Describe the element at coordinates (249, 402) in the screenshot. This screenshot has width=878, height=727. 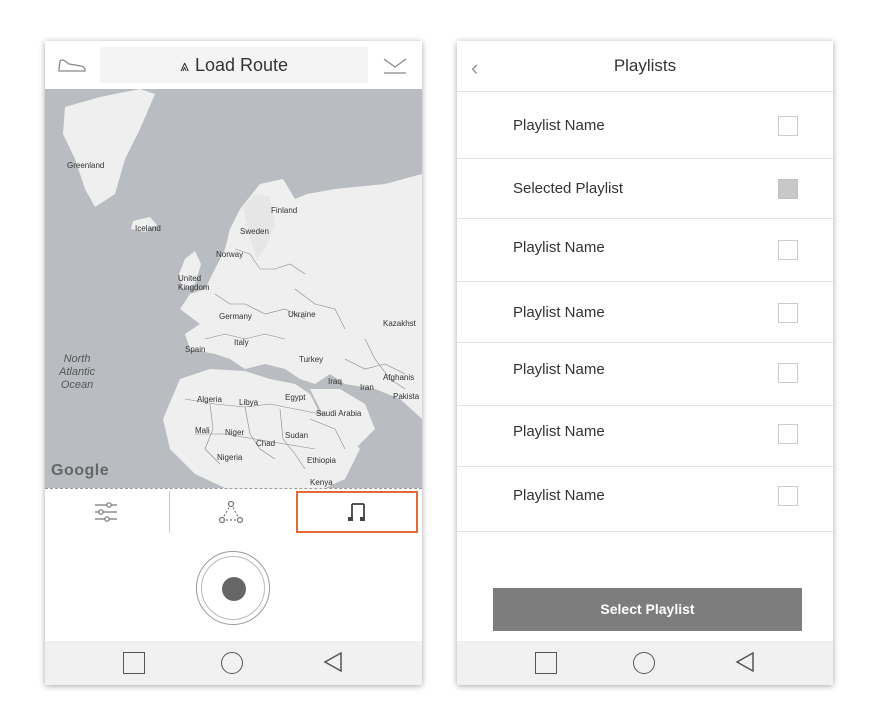
I see `map-label-libya: Libya` at that location.